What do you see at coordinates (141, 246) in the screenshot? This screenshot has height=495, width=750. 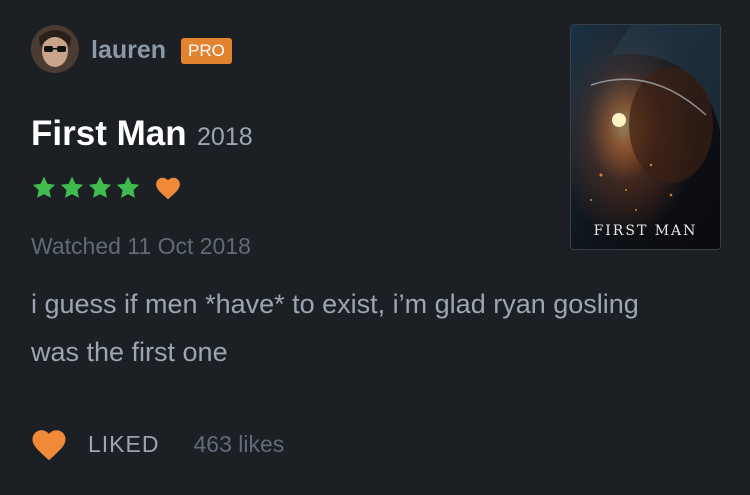 I see `watched-date: Watched 11 Oct 2018` at bounding box center [141, 246].